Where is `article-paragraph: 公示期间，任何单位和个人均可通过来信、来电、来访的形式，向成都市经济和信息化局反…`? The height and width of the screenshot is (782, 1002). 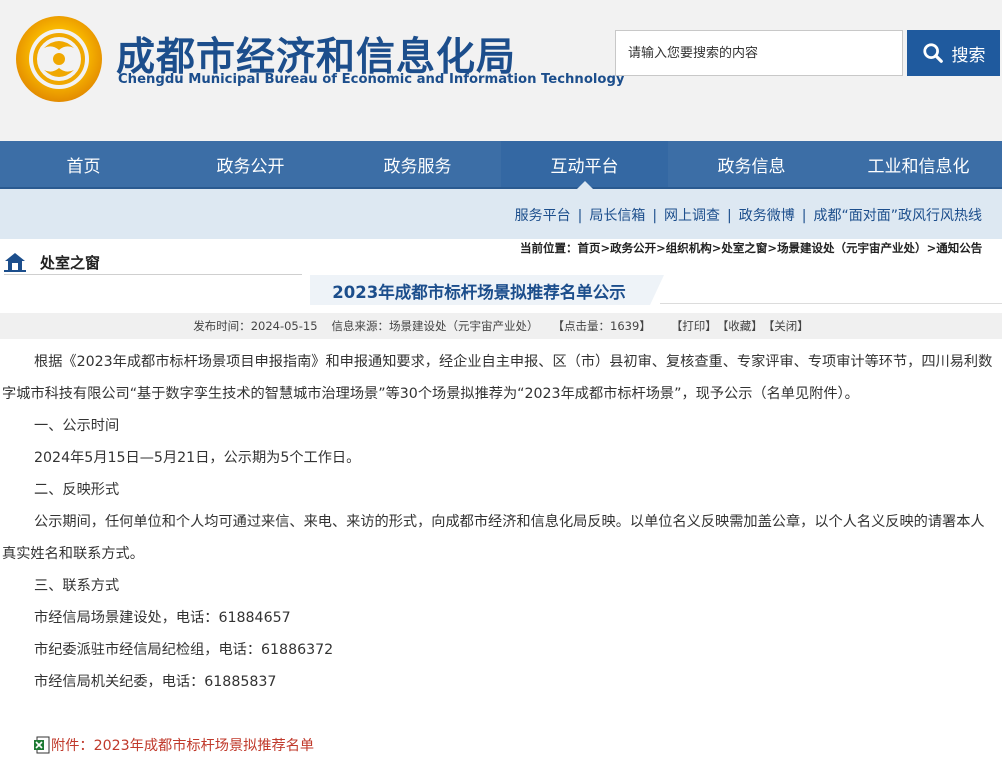 article-paragraph: 公示期间，任何单位和个人均可通过来信、来电、来访的形式，向成都市经济和信息化局反… is located at coordinates (493, 538).